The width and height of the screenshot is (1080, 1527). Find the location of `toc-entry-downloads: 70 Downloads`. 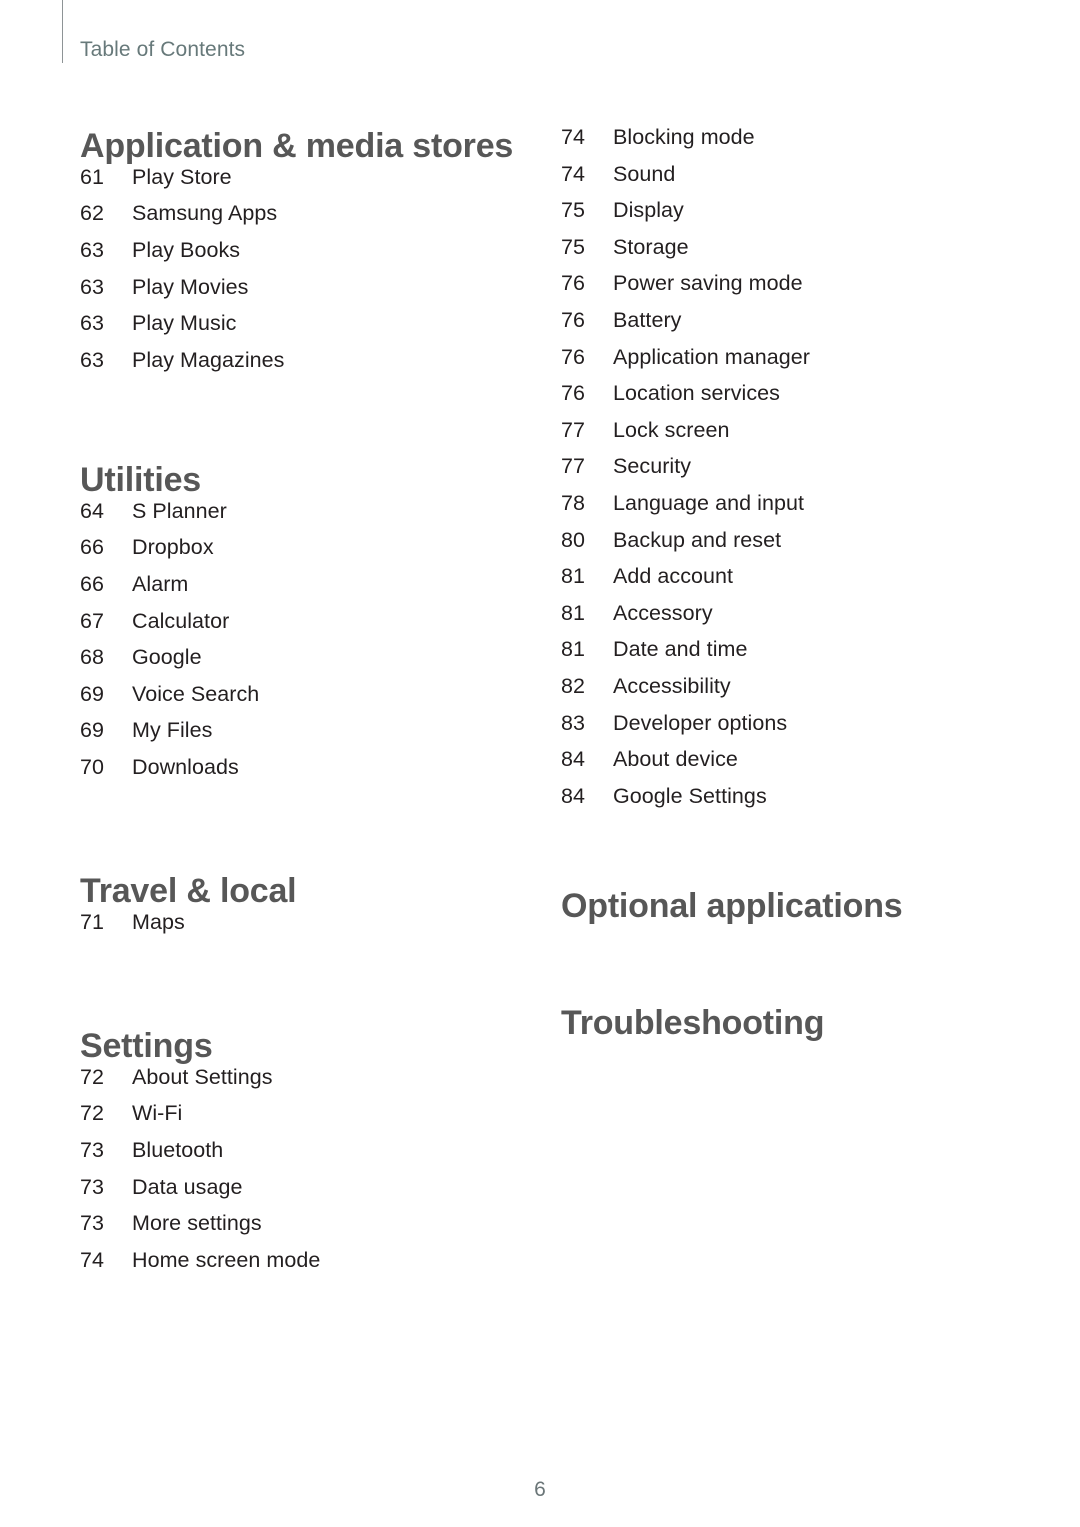

toc-entry-downloads: 70 Downloads is located at coordinates (310, 773).